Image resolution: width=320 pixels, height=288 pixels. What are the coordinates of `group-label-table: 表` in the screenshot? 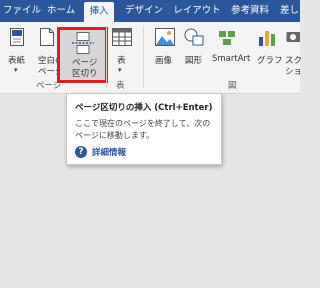 It's located at (120, 86).